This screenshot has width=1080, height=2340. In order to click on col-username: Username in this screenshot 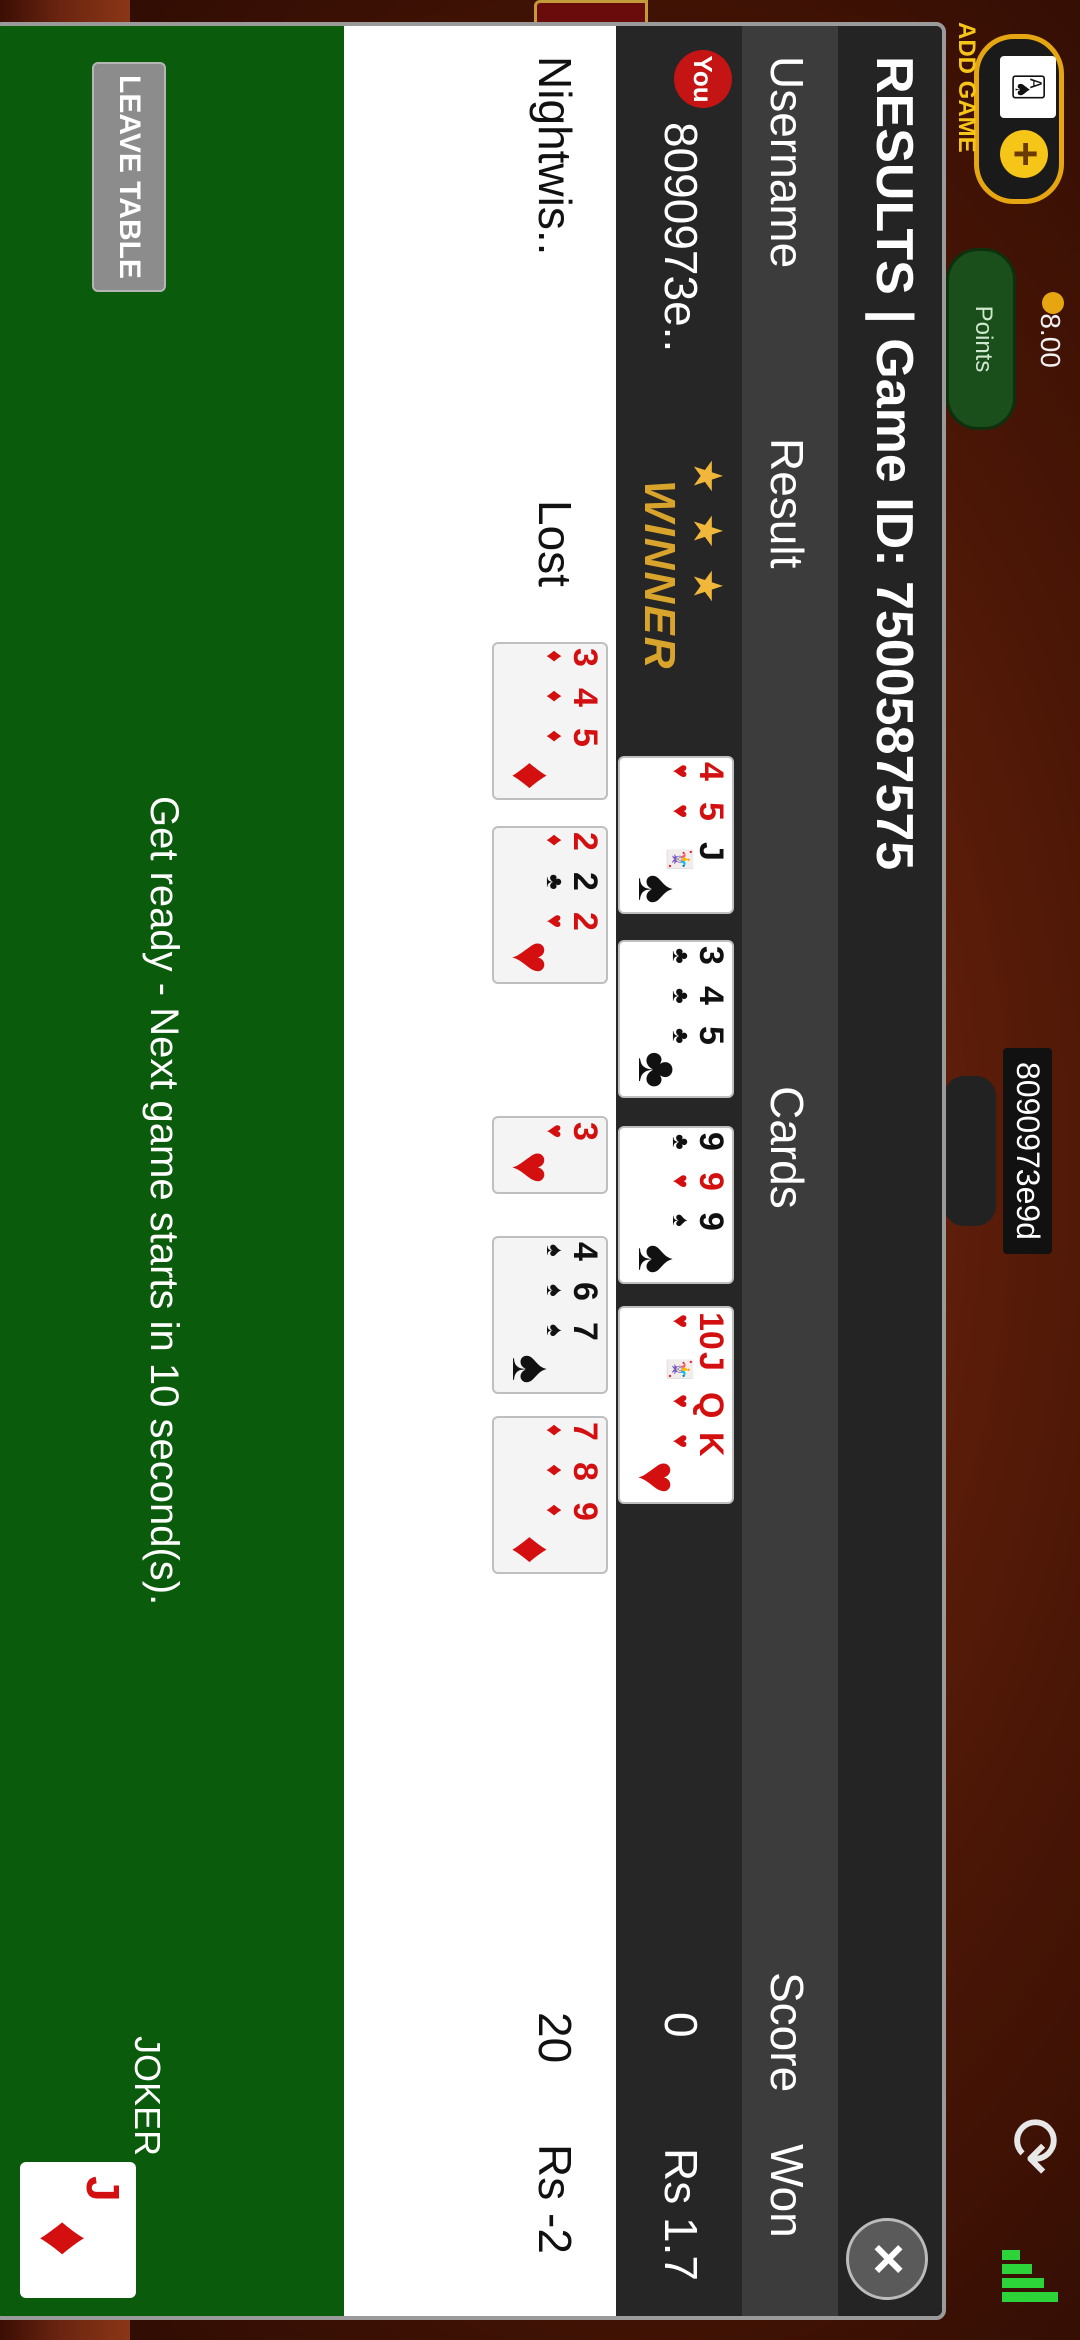, I will do `click(787, 162)`.